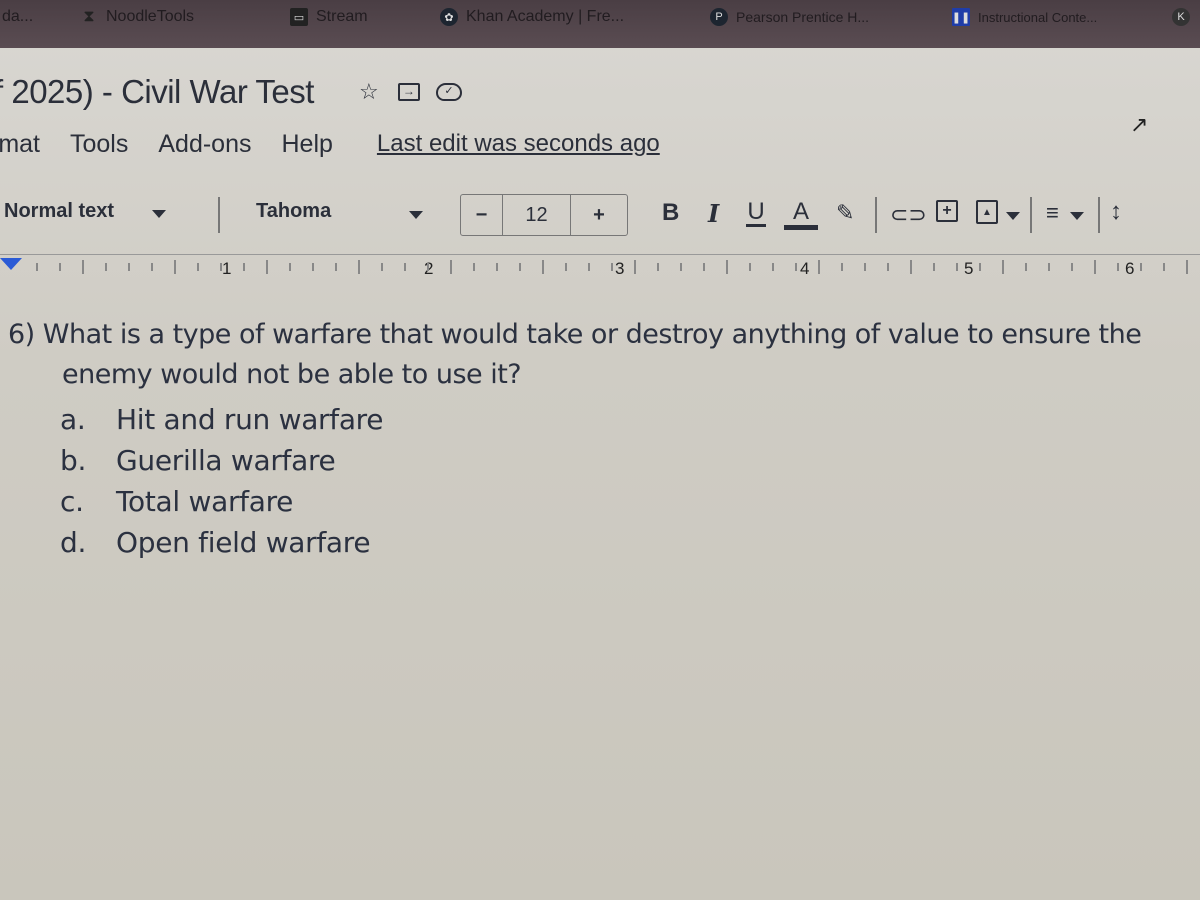 This screenshot has height=900, width=1200. What do you see at coordinates (448, 92) in the screenshot?
I see `cloud-saved-icon: ✓` at bounding box center [448, 92].